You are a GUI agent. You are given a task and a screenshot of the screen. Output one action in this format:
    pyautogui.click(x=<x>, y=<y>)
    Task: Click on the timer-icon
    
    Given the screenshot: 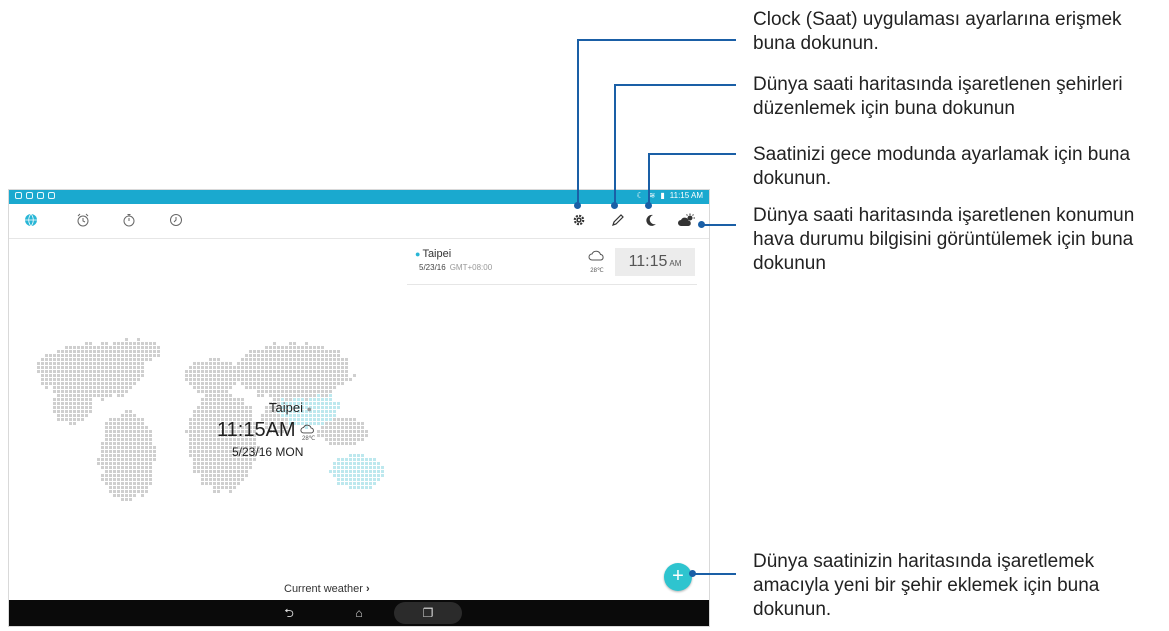 What is the action you would take?
    pyautogui.click(x=176, y=220)
    